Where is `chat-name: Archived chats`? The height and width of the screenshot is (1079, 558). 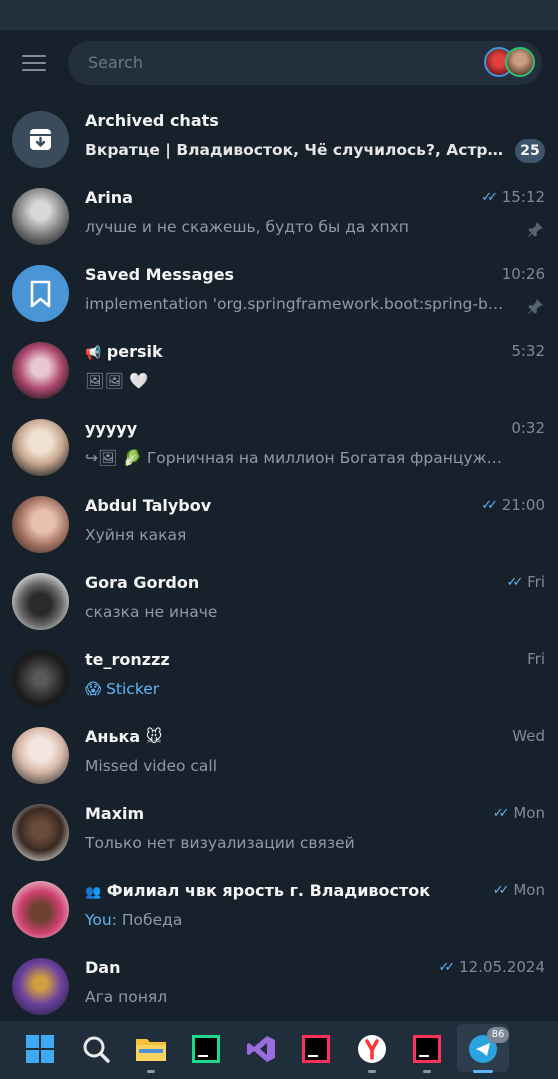 chat-name: Archived chats is located at coordinates (152, 120).